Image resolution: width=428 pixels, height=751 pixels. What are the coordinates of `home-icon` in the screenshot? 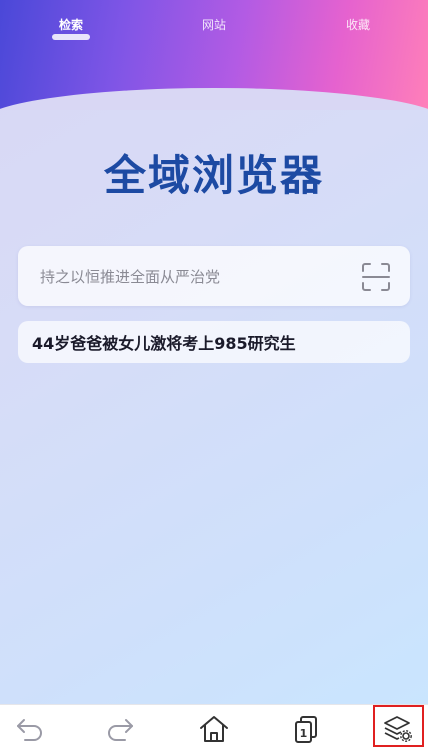 It's located at (214, 729).